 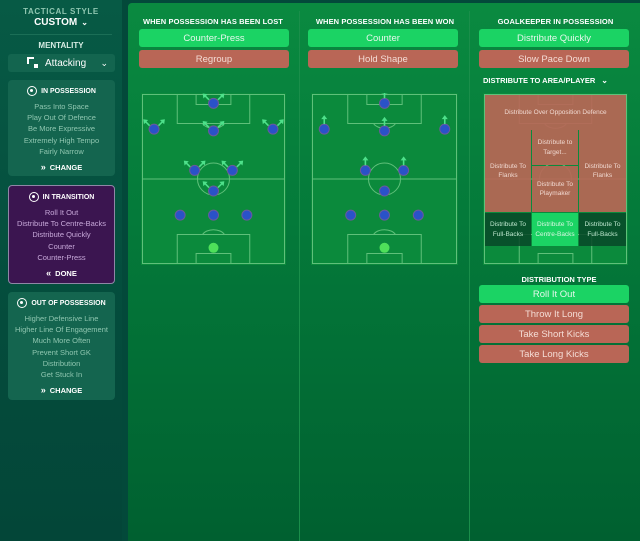 What do you see at coordinates (61, 151) in the screenshot?
I see `list-item: Fairly Narrow` at bounding box center [61, 151].